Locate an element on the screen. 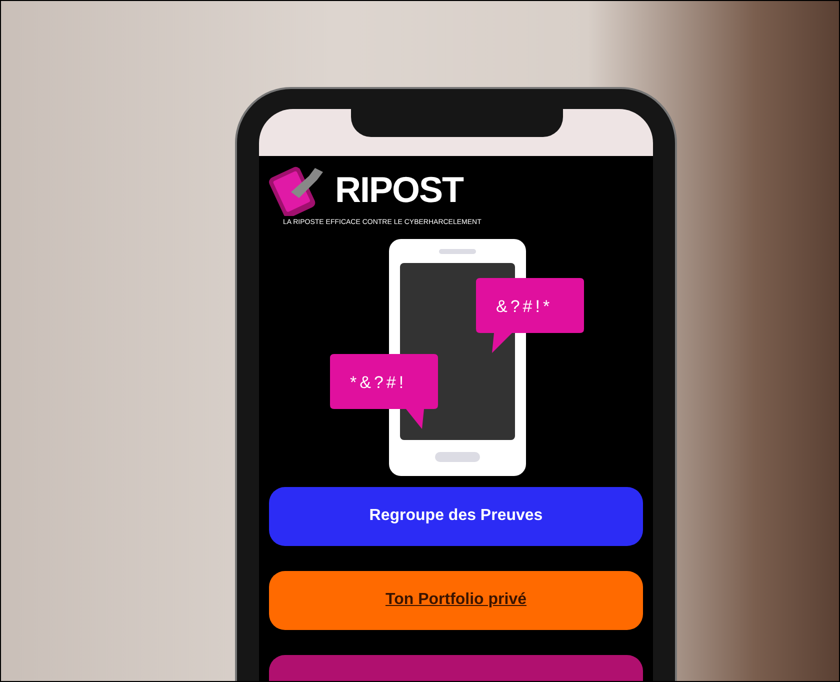 The height and width of the screenshot is (682, 840). menu-button: Ton Portfolio privé is located at coordinates (456, 600).